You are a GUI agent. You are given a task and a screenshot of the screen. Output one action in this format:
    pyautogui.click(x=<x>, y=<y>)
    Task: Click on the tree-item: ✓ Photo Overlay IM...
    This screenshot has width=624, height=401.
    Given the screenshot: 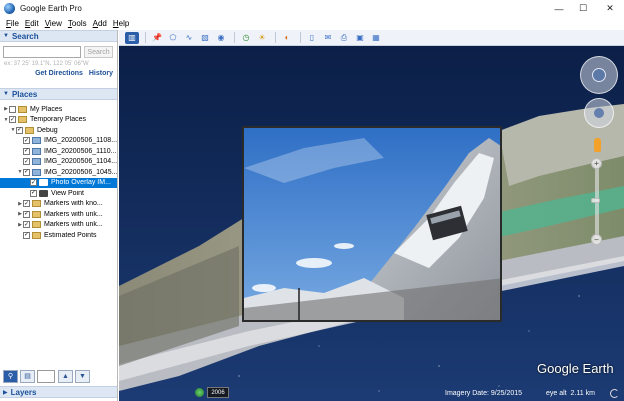 What is the action you would take?
    pyautogui.click(x=58, y=182)
    